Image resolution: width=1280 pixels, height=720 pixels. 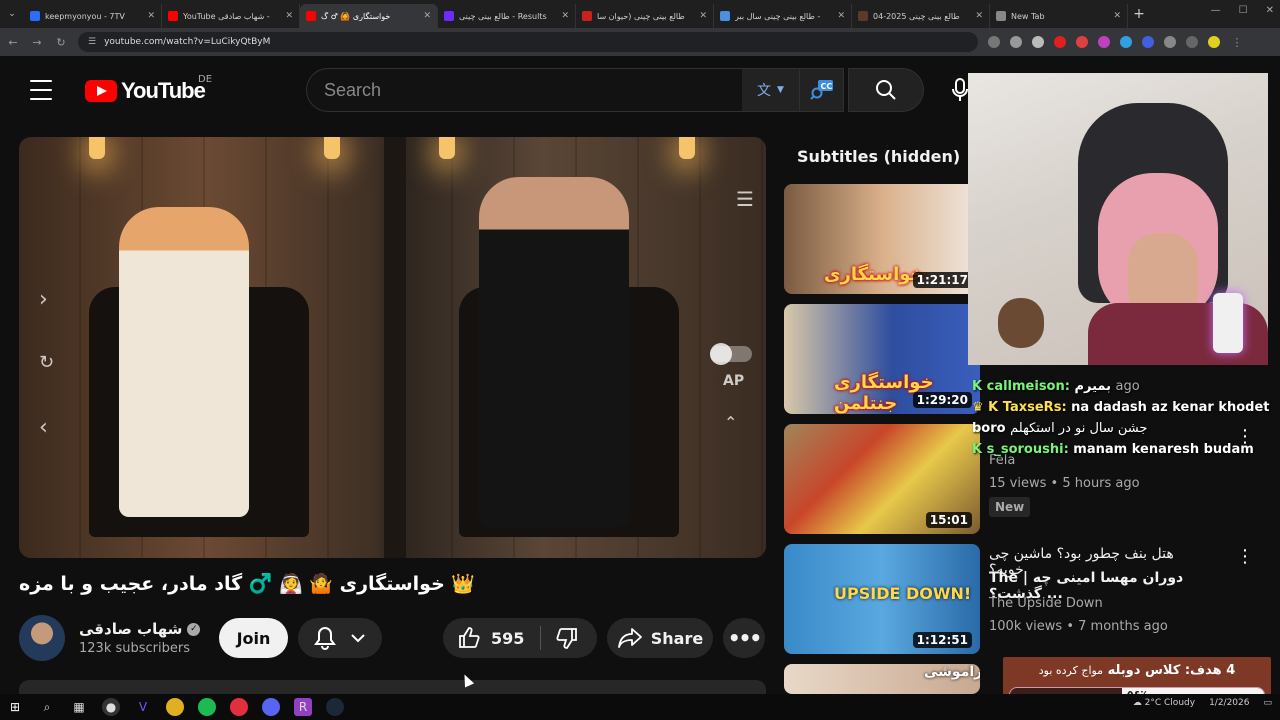 I want to click on like-count: 595, so click(x=507, y=638).